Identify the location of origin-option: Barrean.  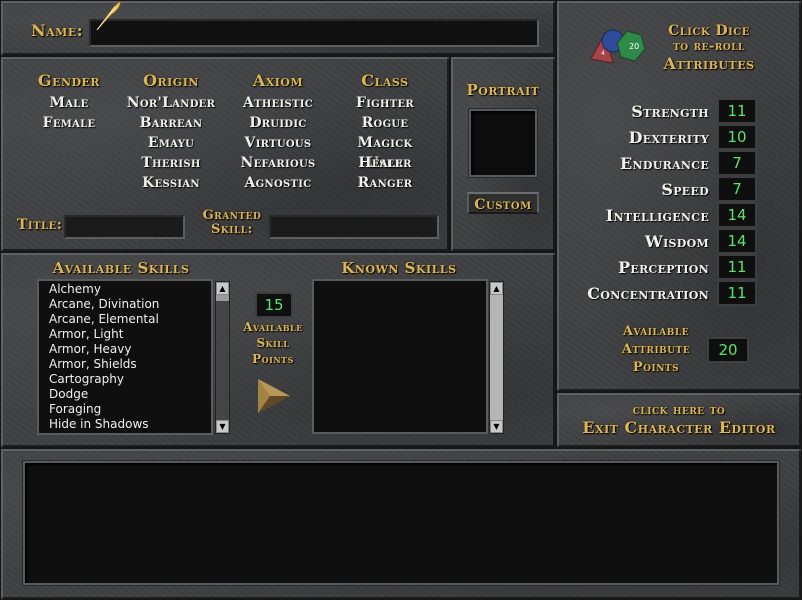
(171, 123).